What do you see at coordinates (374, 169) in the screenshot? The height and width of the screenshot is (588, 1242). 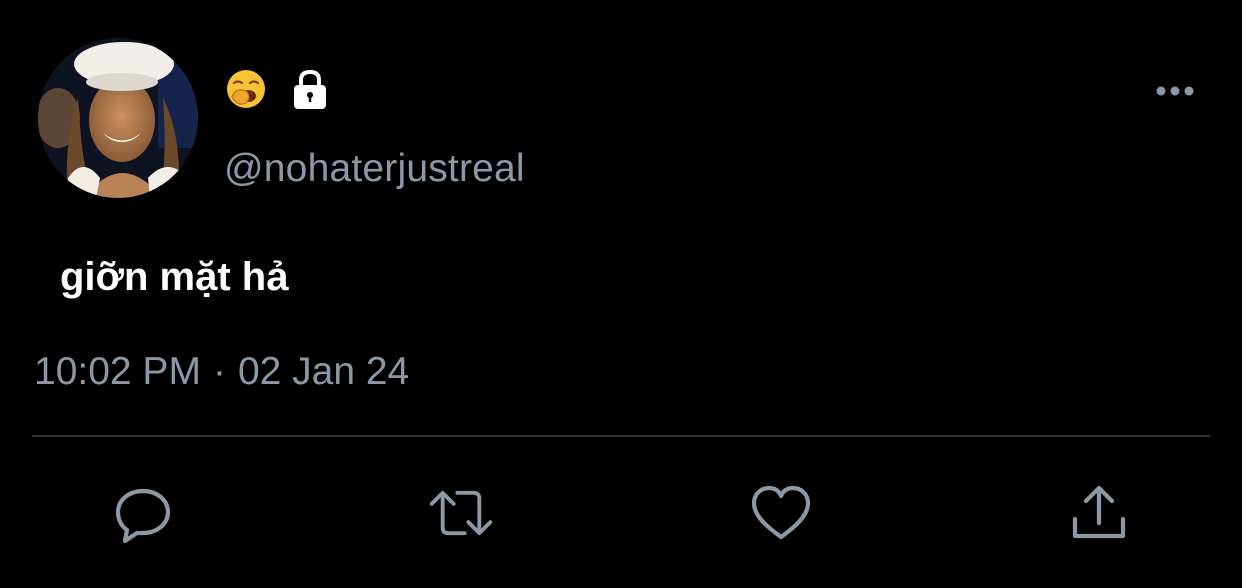 I see `user-handle: @nohaterjustreal` at bounding box center [374, 169].